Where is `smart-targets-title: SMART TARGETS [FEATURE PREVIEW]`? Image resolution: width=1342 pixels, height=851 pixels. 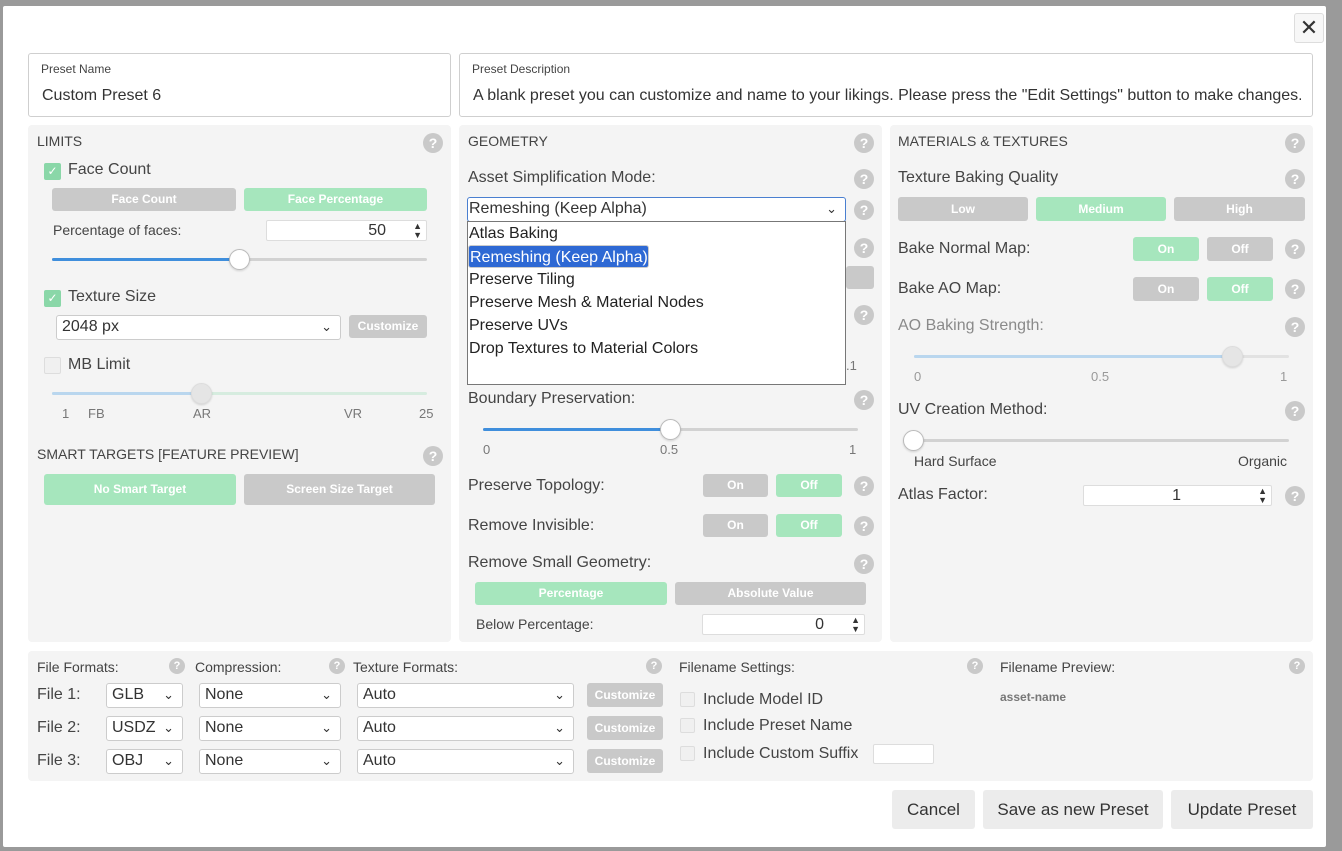
smart-targets-title: SMART TARGETS [FEATURE PREVIEW] is located at coordinates (168, 454).